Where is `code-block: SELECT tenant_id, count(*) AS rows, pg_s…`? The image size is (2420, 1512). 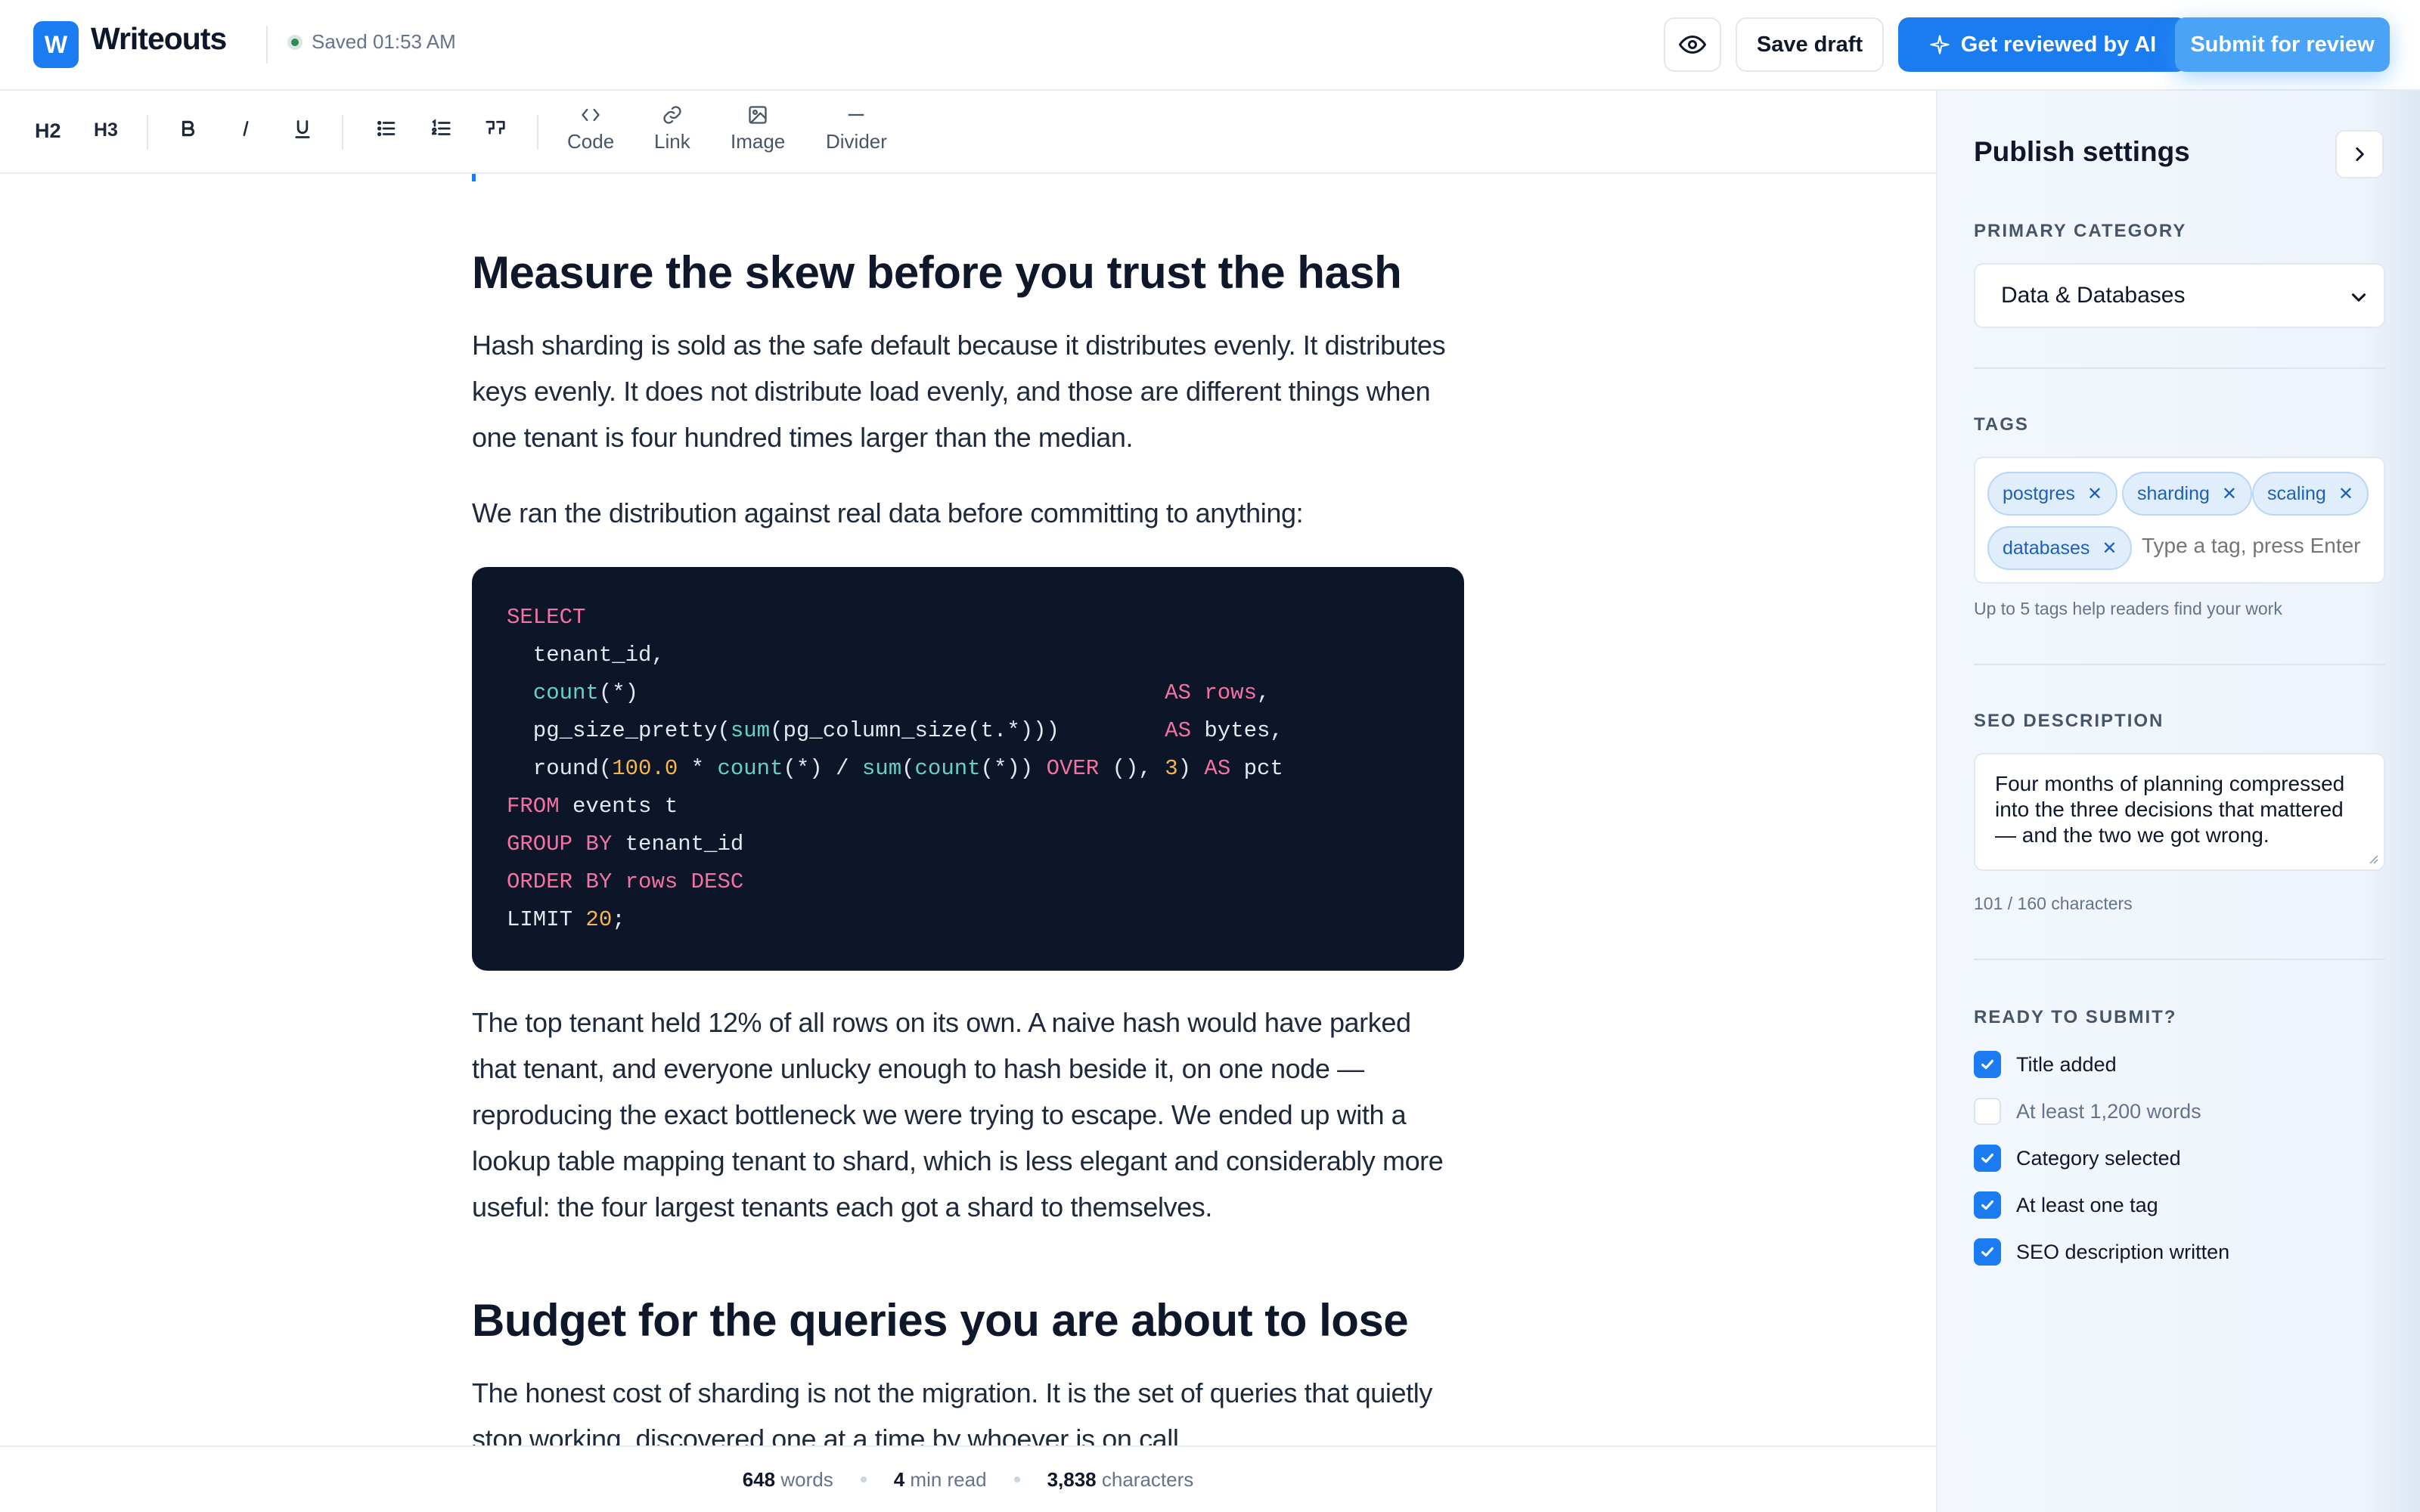
code-block: SELECT tenant_id, count(*) AS rows, pg_s… is located at coordinates (968, 769).